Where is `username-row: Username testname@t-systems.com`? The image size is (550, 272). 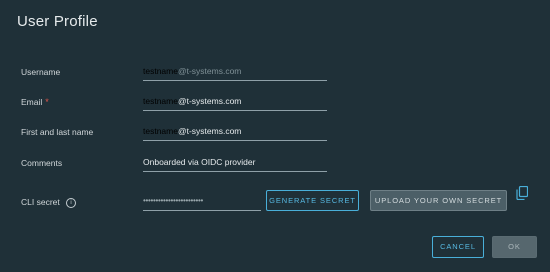
username-row: Username testname@t-systems.com is located at coordinates (275, 72).